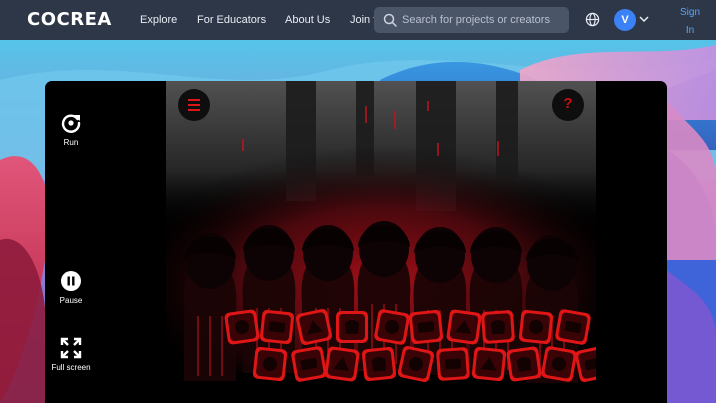  Describe the element at coordinates (453, 364) in the screenshot. I see `sound-16-button` at that location.